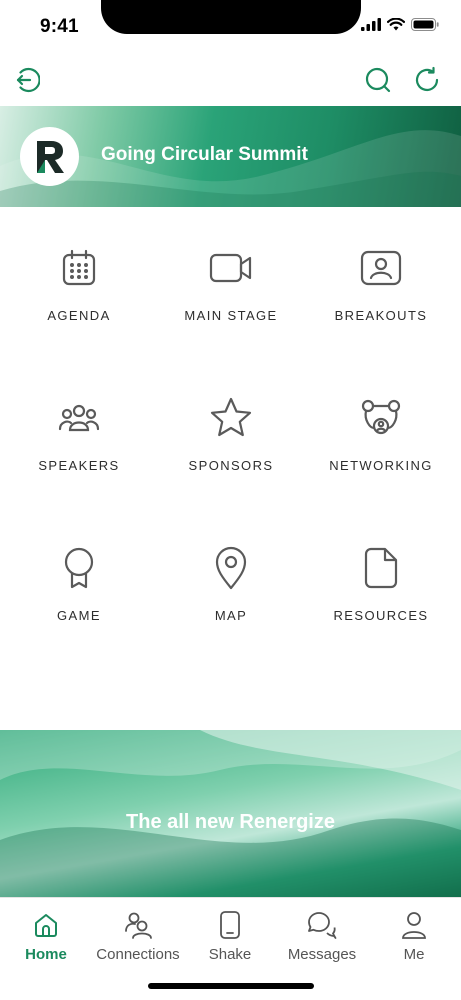  I want to click on tab-shake: Shake, so click(230, 936).